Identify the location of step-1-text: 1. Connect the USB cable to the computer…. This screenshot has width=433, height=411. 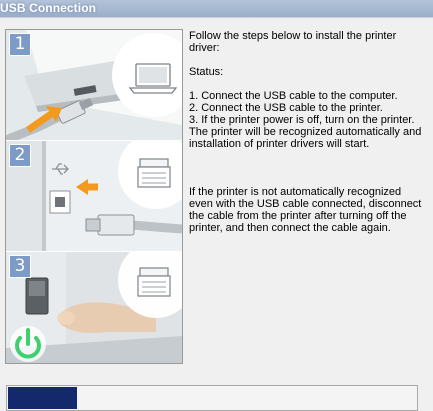
(293, 96).